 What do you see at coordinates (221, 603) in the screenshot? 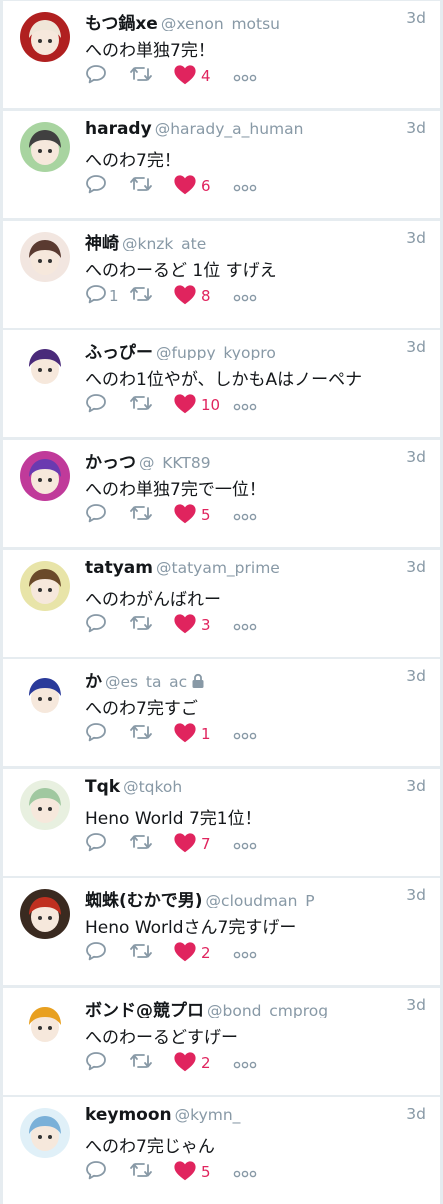
I see `tweet: tatyam @tatyam_prime 3d へのわがんばれー 3` at bounding box center [221, 603].